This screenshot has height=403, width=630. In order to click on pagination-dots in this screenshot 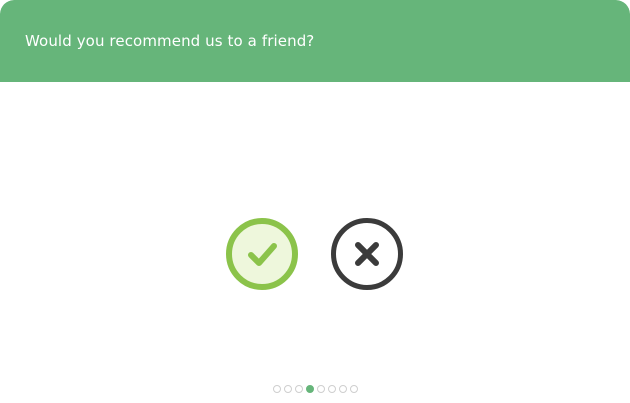, I will do `click(315, 389)`.